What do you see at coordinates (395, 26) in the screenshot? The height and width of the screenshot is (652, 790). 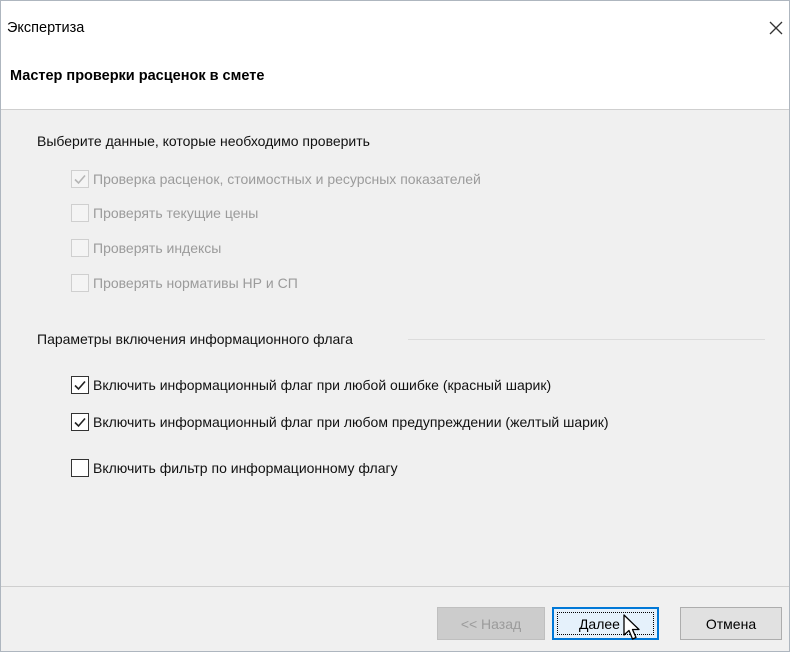 I see `title-bar: Экспертиза` at bounding box center [395, 26].